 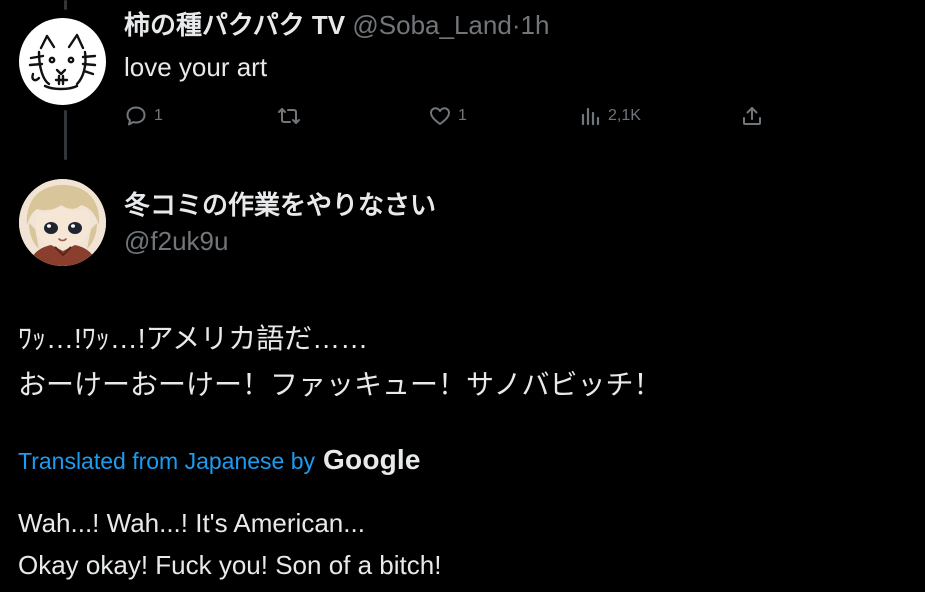 I want to click on cat-doodle-avatar-icon, so click(x=62, y=62).